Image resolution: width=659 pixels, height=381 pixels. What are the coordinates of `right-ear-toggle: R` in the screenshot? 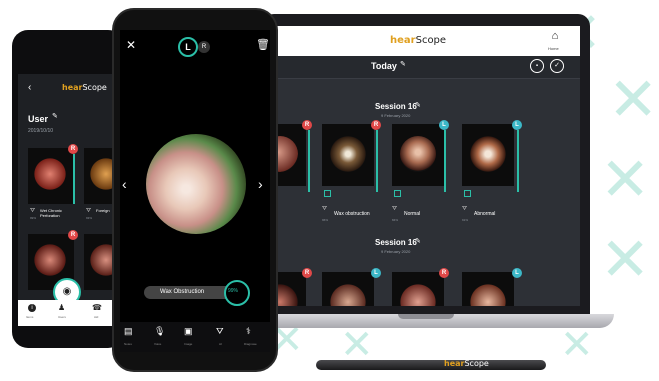 It's located at (204, 47).